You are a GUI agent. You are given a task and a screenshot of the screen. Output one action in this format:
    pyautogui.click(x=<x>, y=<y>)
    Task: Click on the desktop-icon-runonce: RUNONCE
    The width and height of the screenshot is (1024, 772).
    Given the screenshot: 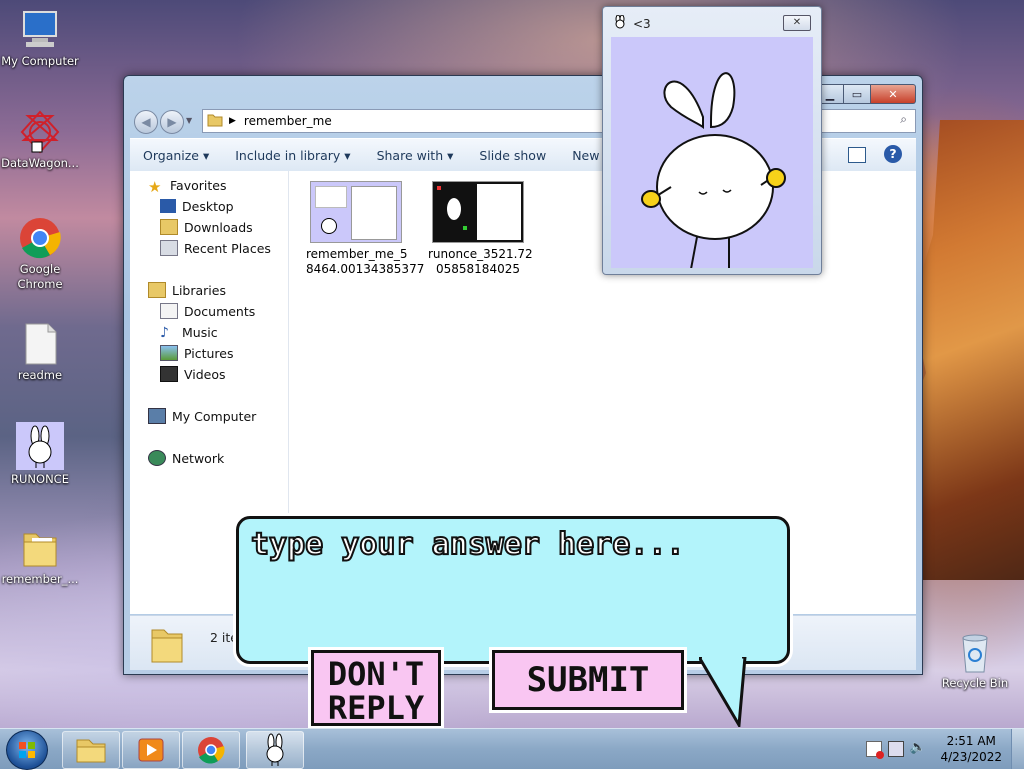 What is the action you would take?
    pyautogui.click(x=40, y=454)
    